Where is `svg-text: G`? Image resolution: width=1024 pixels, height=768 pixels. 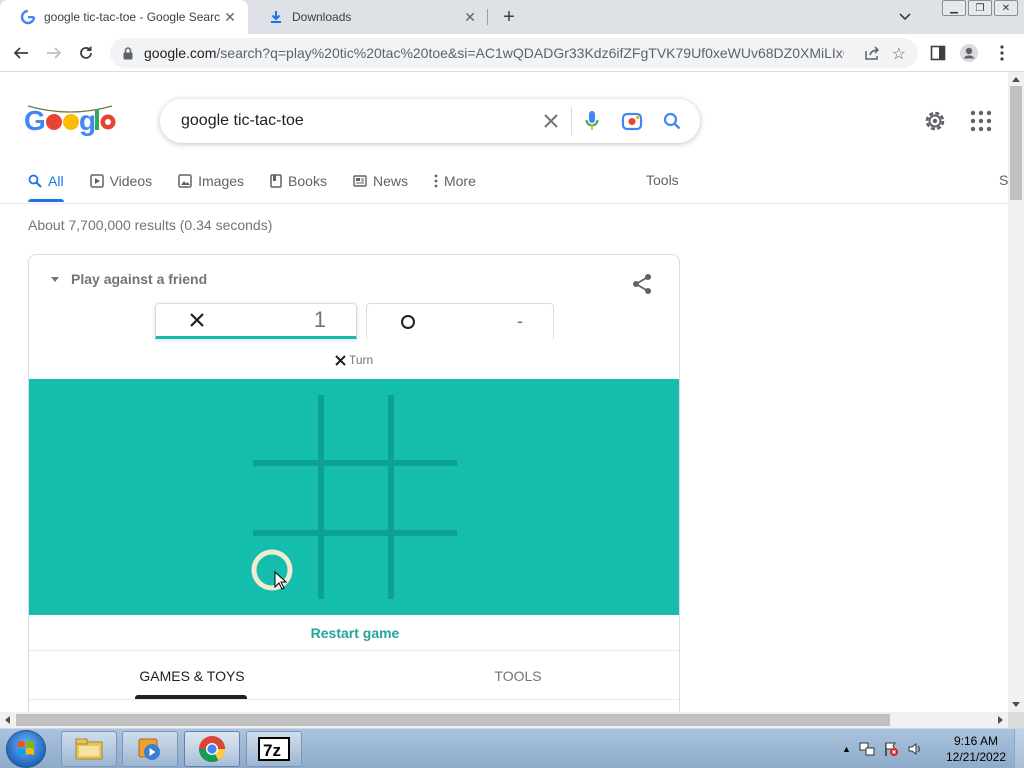 svg-text: G is located at coordinates (34, 120).